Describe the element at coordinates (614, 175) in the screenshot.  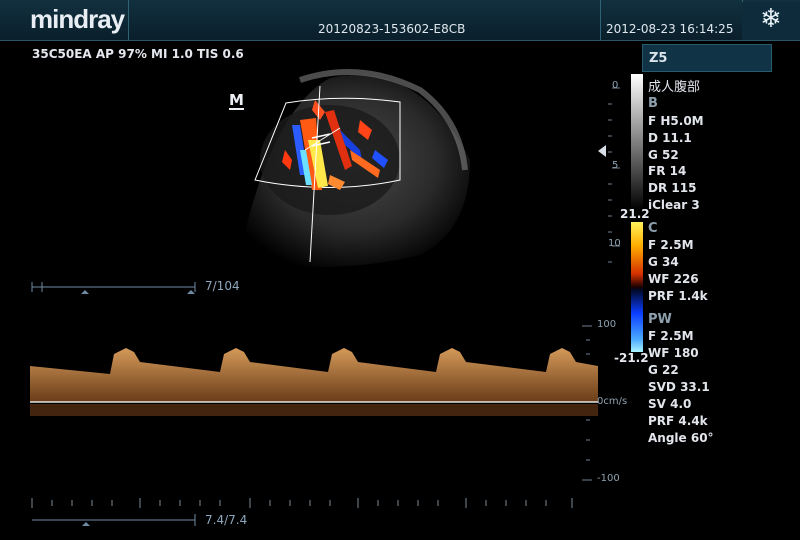
I see `depth-scale` at that location.